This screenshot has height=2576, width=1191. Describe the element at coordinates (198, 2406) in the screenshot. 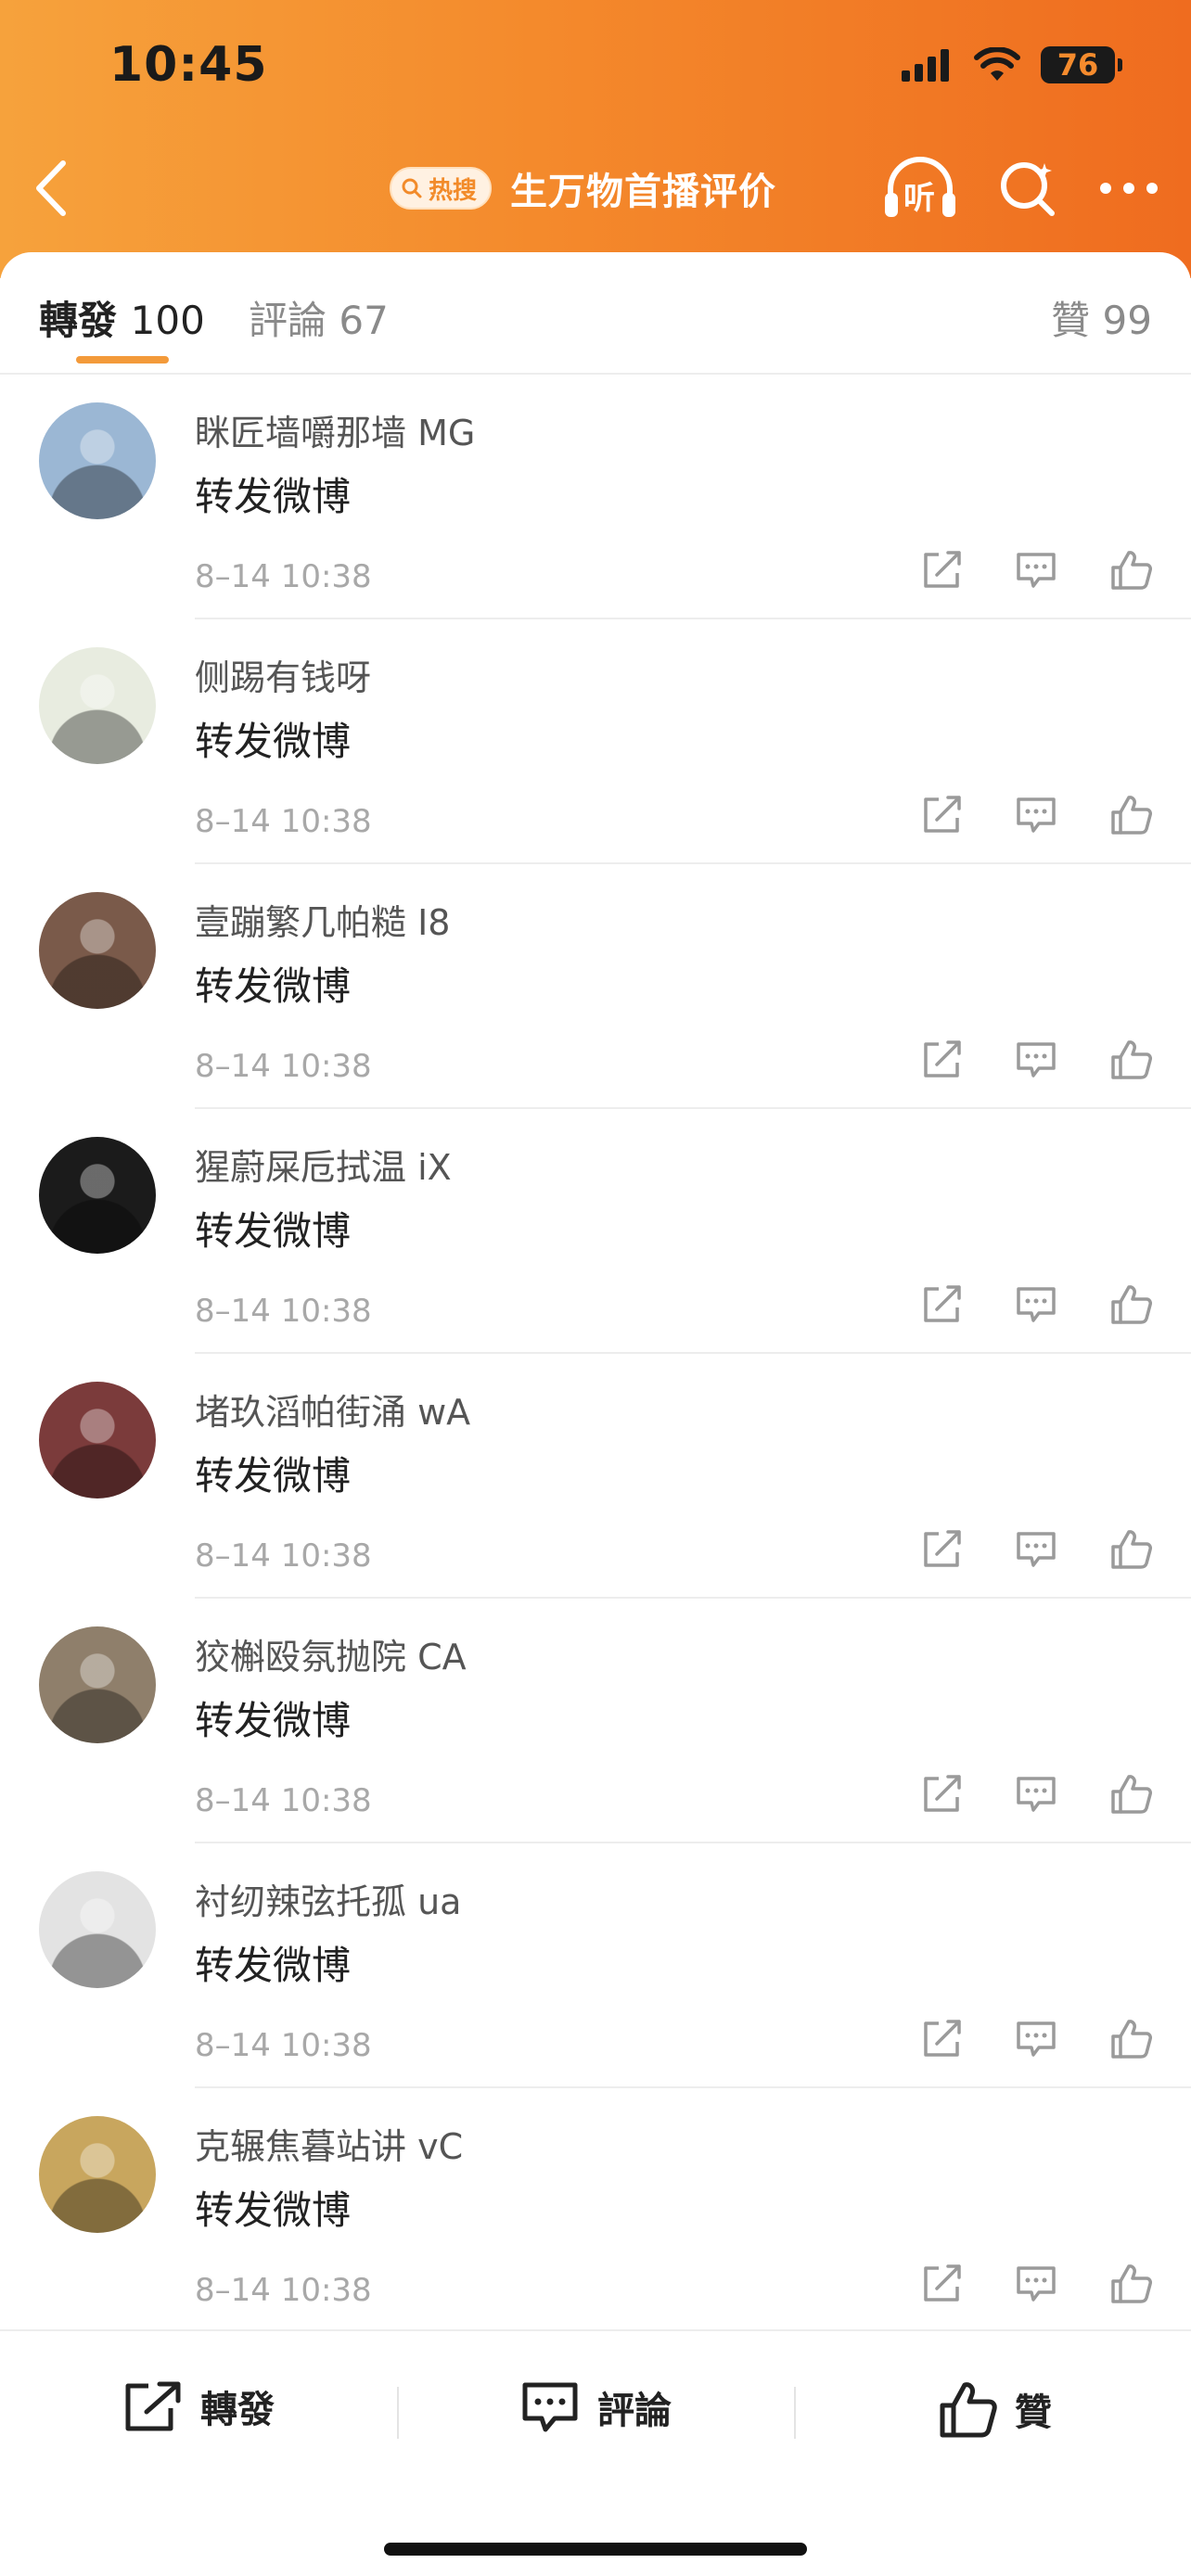

I see `repost-button: 轉發` at that location.